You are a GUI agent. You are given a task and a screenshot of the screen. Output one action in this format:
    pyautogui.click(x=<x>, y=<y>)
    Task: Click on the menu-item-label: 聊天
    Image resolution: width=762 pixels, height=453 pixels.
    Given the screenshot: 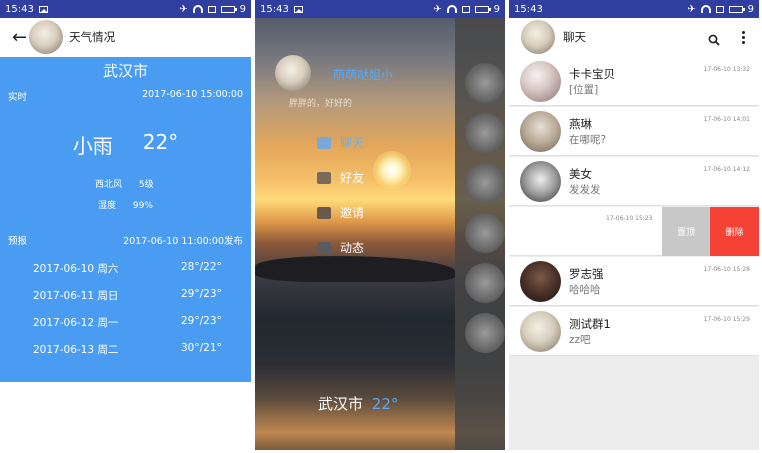 What is the action you would take?
    pyautogui.click(x=352, y=143)
    